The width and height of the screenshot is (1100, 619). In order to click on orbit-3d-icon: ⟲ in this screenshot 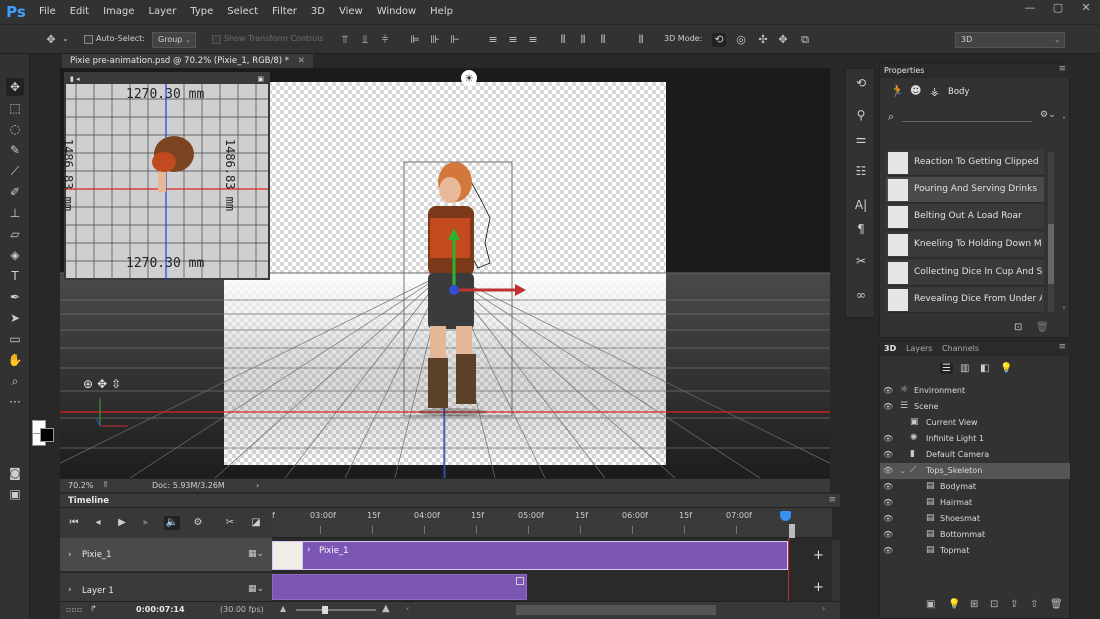, I will do `click(719, 40)`.